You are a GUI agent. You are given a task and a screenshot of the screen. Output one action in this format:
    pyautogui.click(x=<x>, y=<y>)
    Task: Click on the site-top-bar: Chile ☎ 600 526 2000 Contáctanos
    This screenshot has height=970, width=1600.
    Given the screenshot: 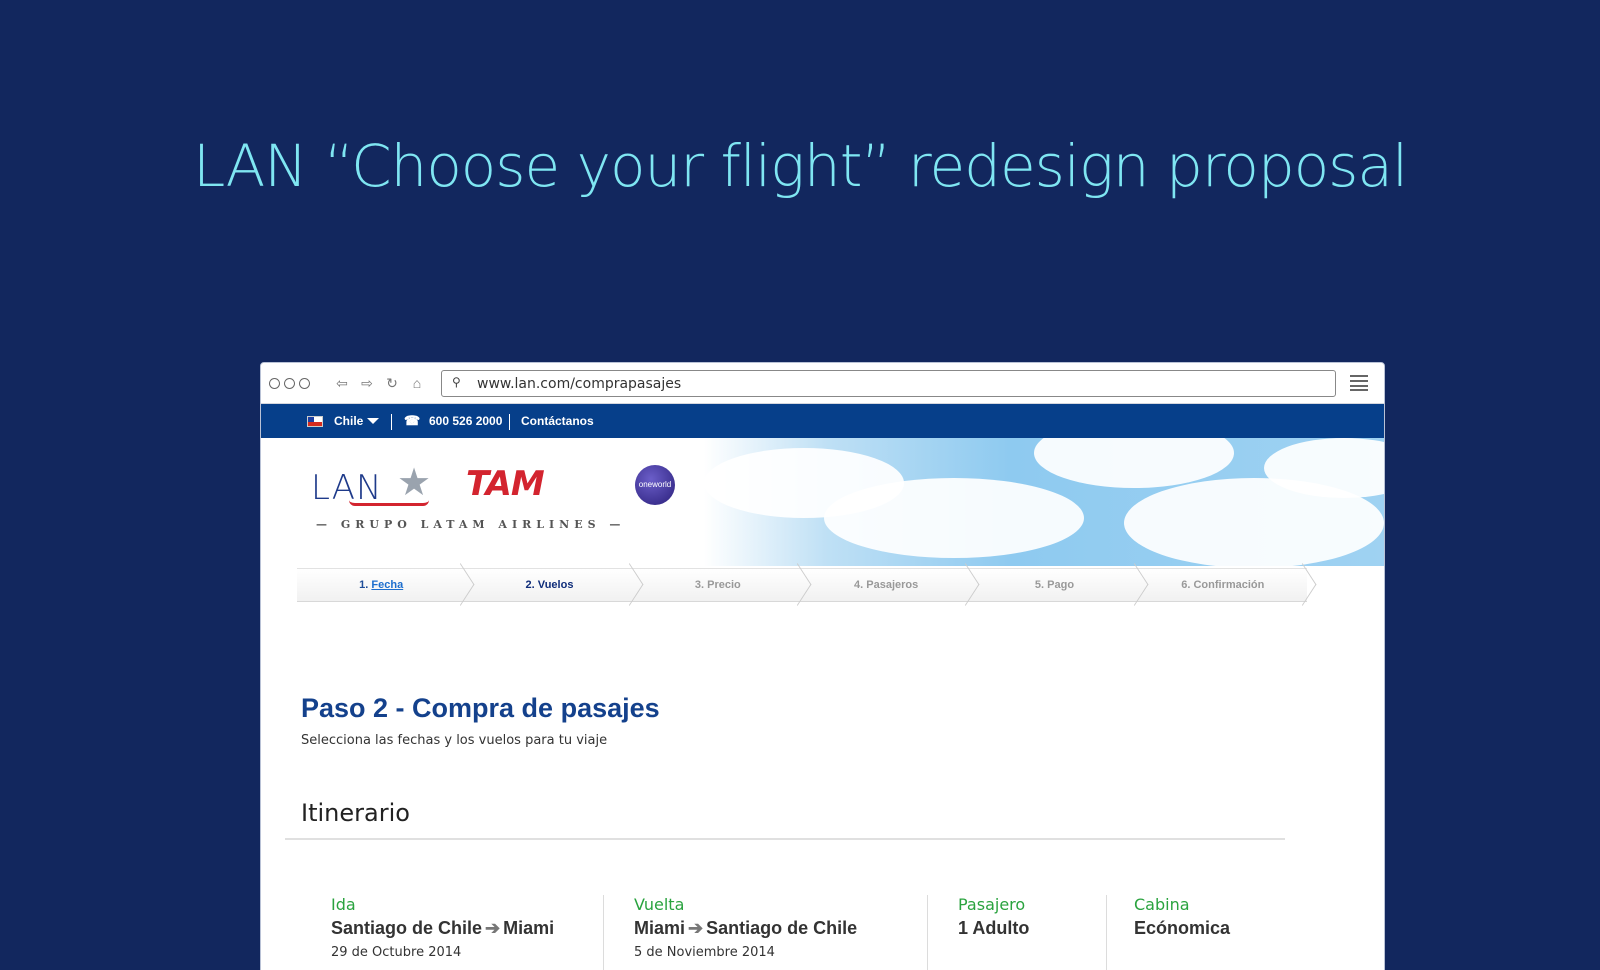 What is the action you would take?
    pyautogui.click(x=822, y=421)
    